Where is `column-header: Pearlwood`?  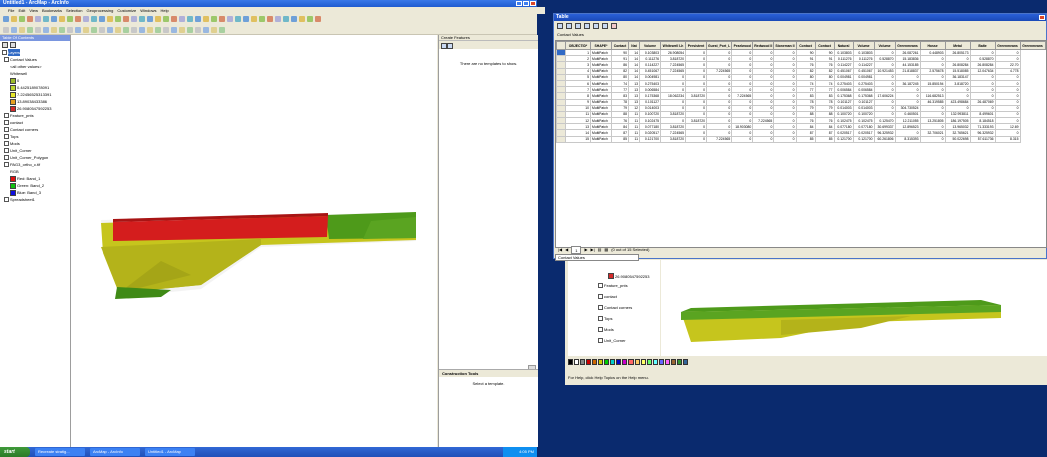
column-header: Pearlwood is located at coordinates (742, 45).